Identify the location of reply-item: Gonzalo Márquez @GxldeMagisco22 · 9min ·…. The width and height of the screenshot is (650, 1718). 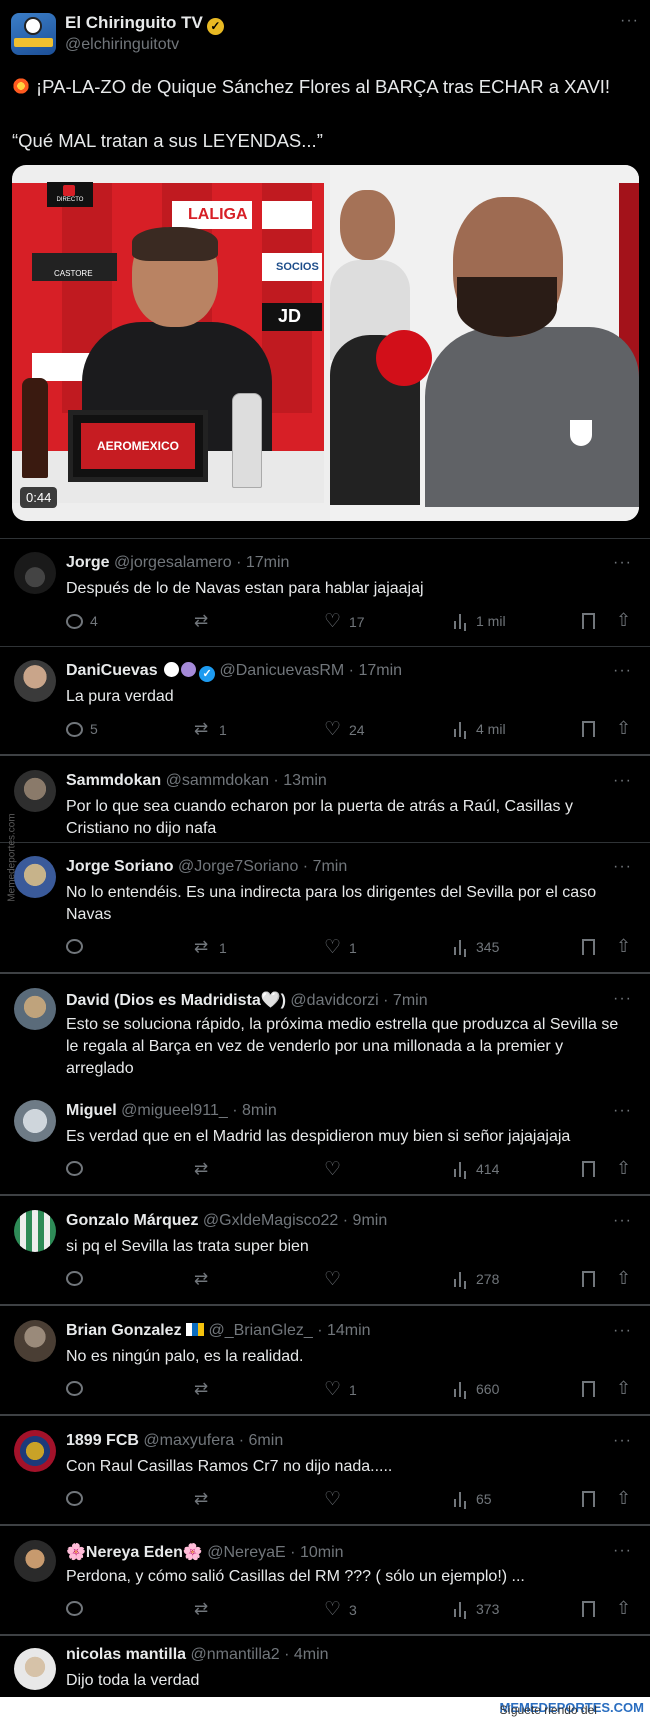
(325, 1250).